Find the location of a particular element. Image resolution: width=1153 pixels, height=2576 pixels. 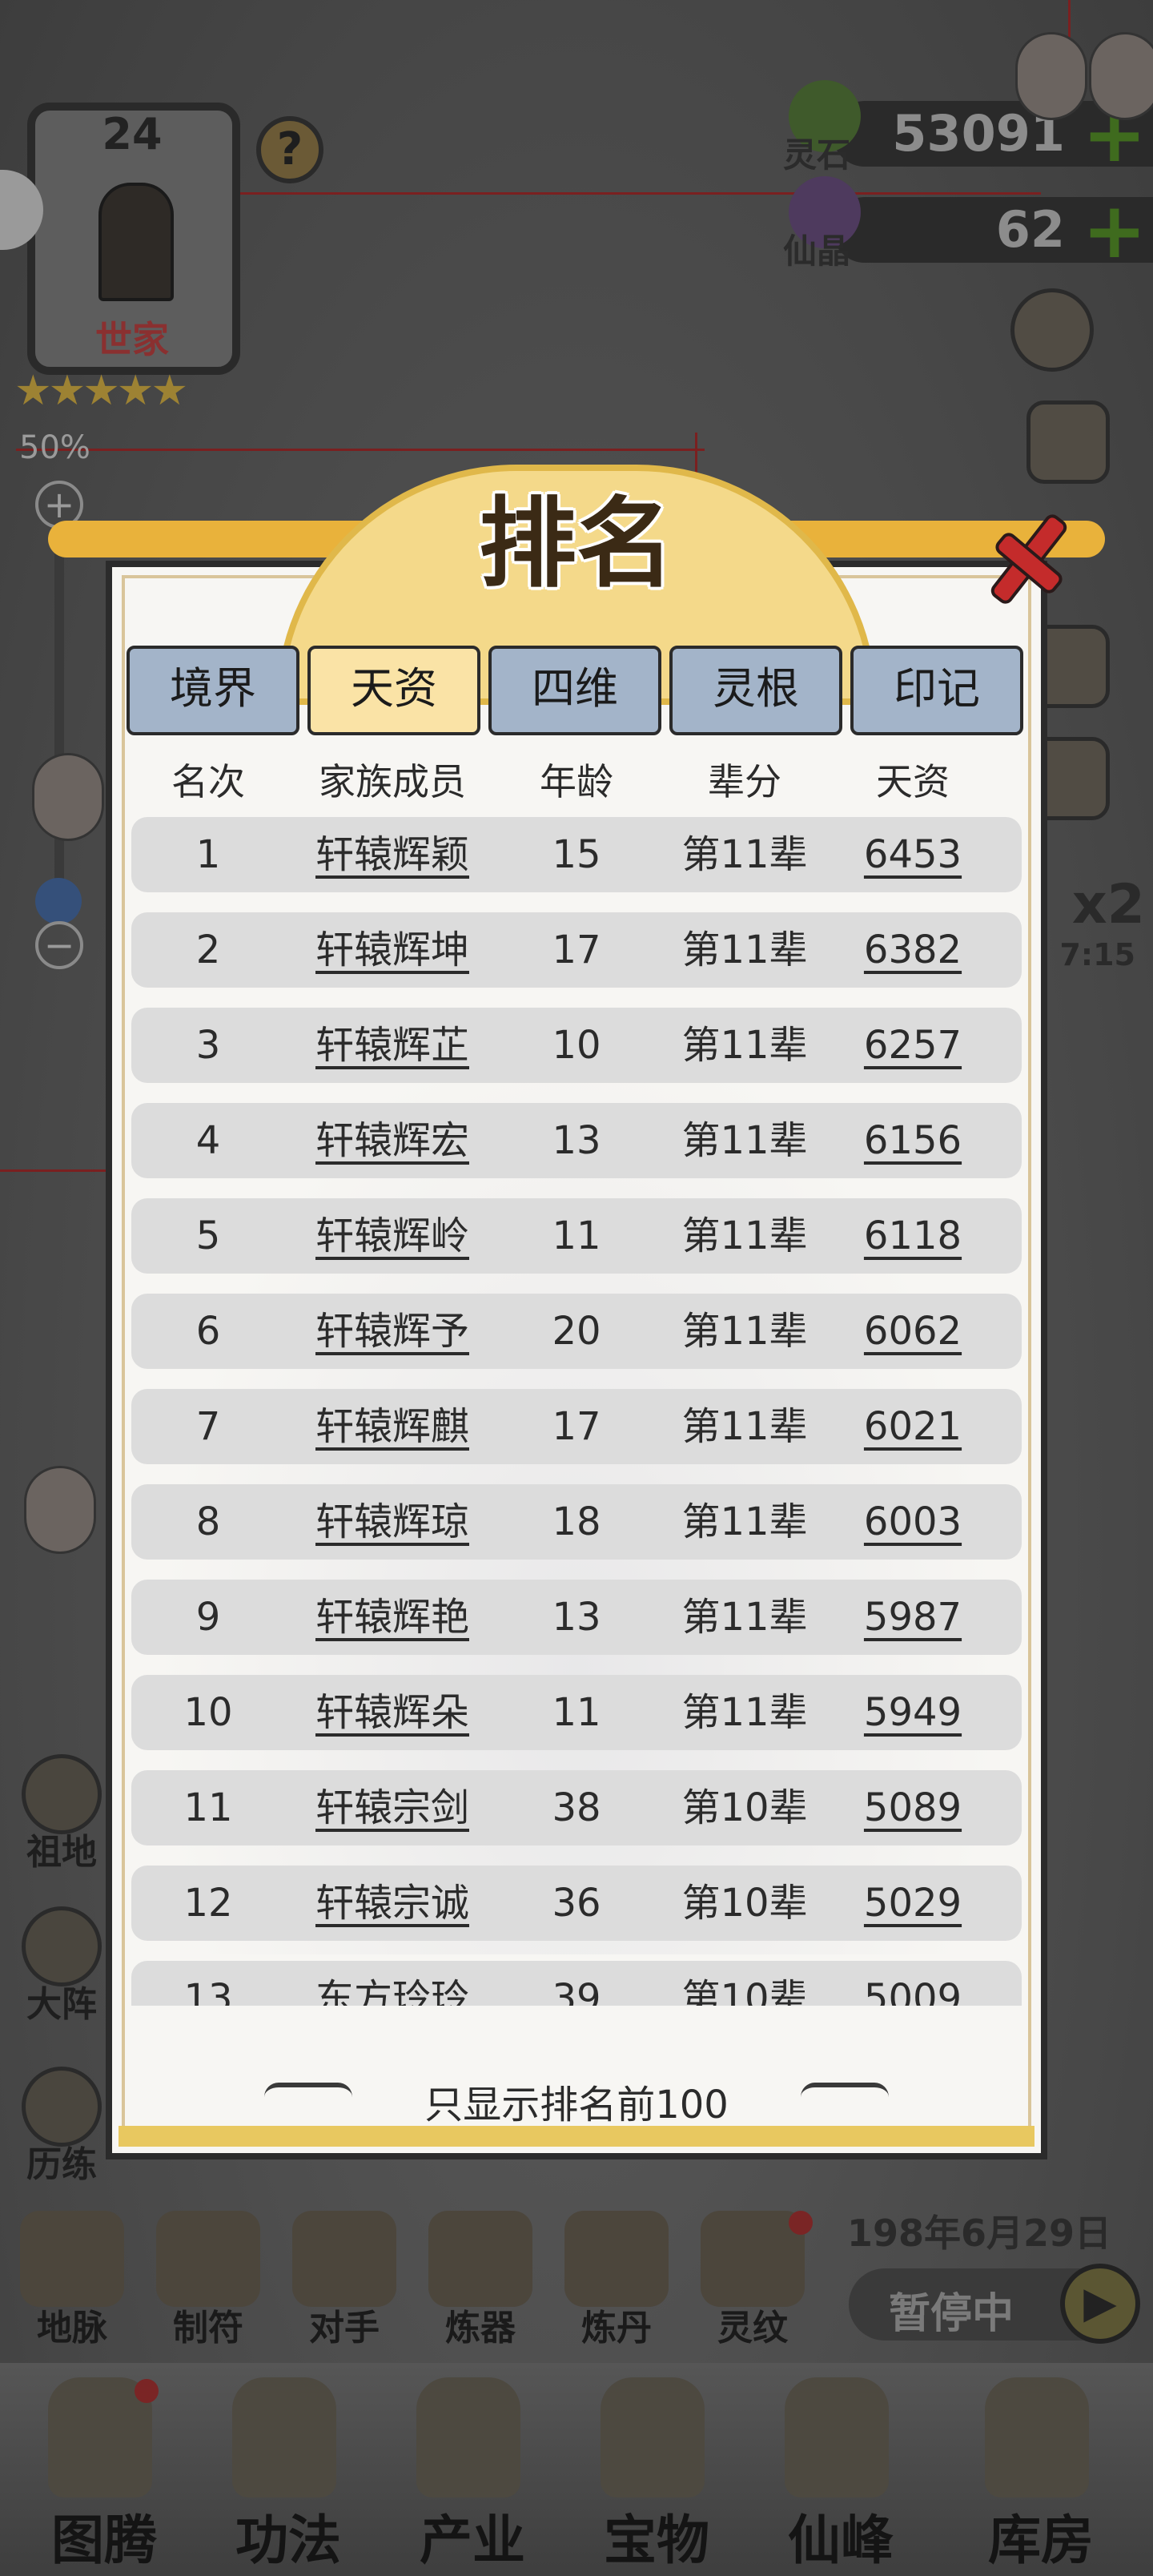

tab-spirit-root: 灵根 is located at coordinates (755, 690).